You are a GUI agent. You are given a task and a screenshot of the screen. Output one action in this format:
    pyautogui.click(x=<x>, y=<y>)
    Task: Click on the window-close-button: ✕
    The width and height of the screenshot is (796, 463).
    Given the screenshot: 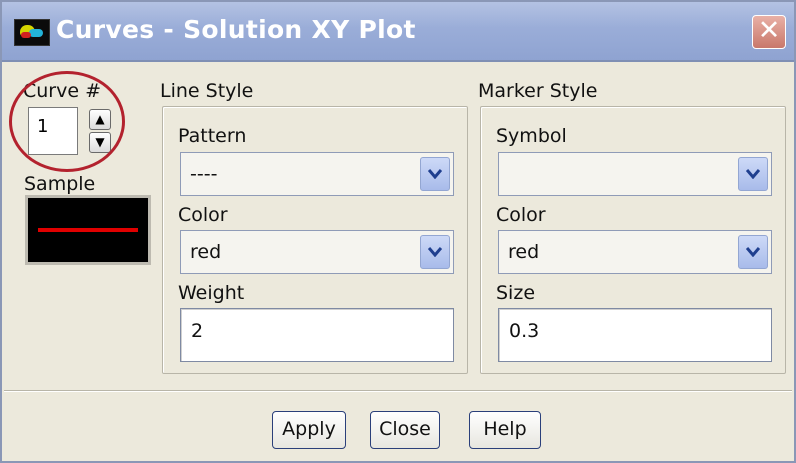 What is the action you would take?
    pyautogui.click(x=769, y=32)
    